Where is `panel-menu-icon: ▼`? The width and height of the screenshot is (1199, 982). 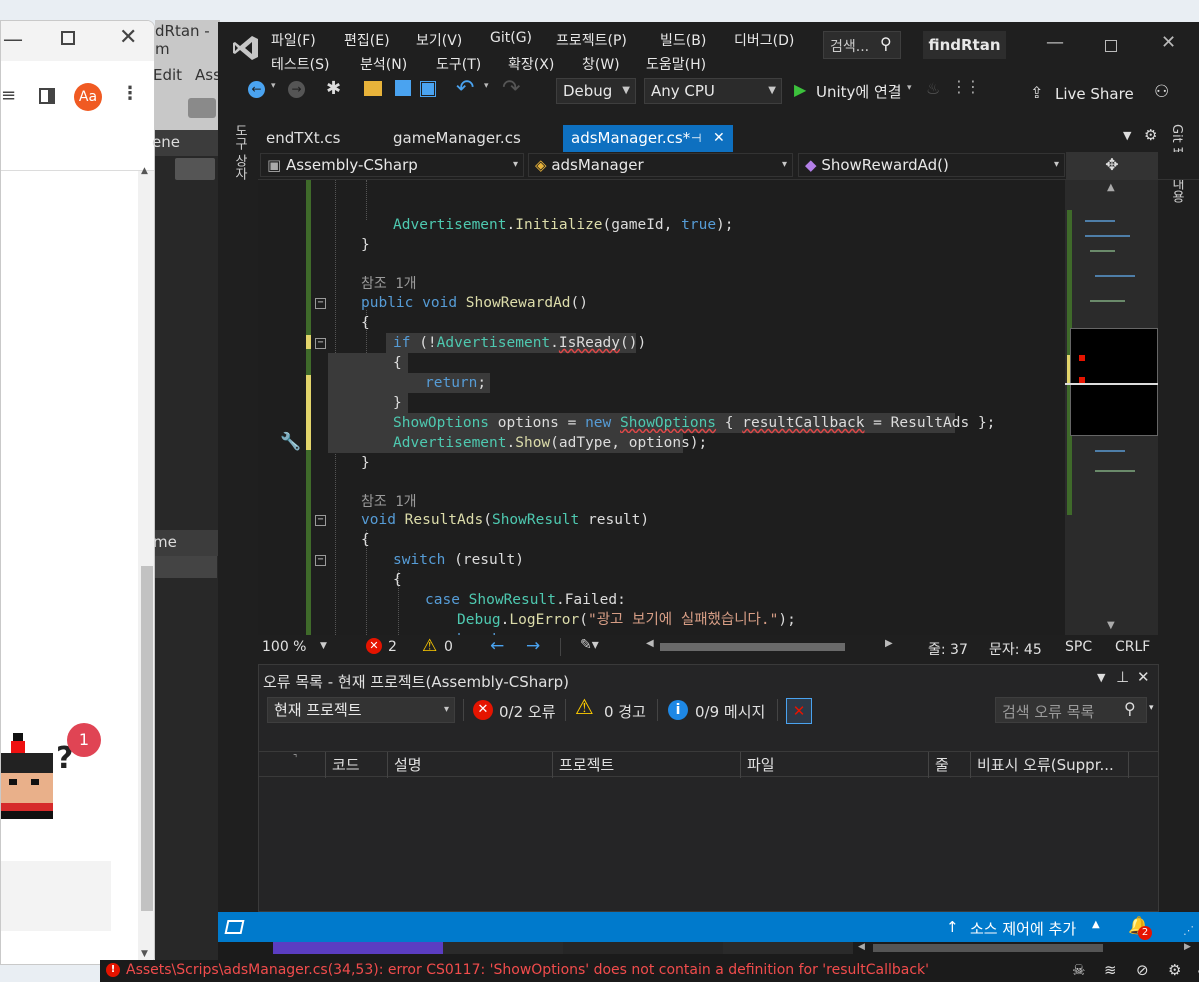 panel-menu-icon: ▼ is located at coordinates (1101, 677).